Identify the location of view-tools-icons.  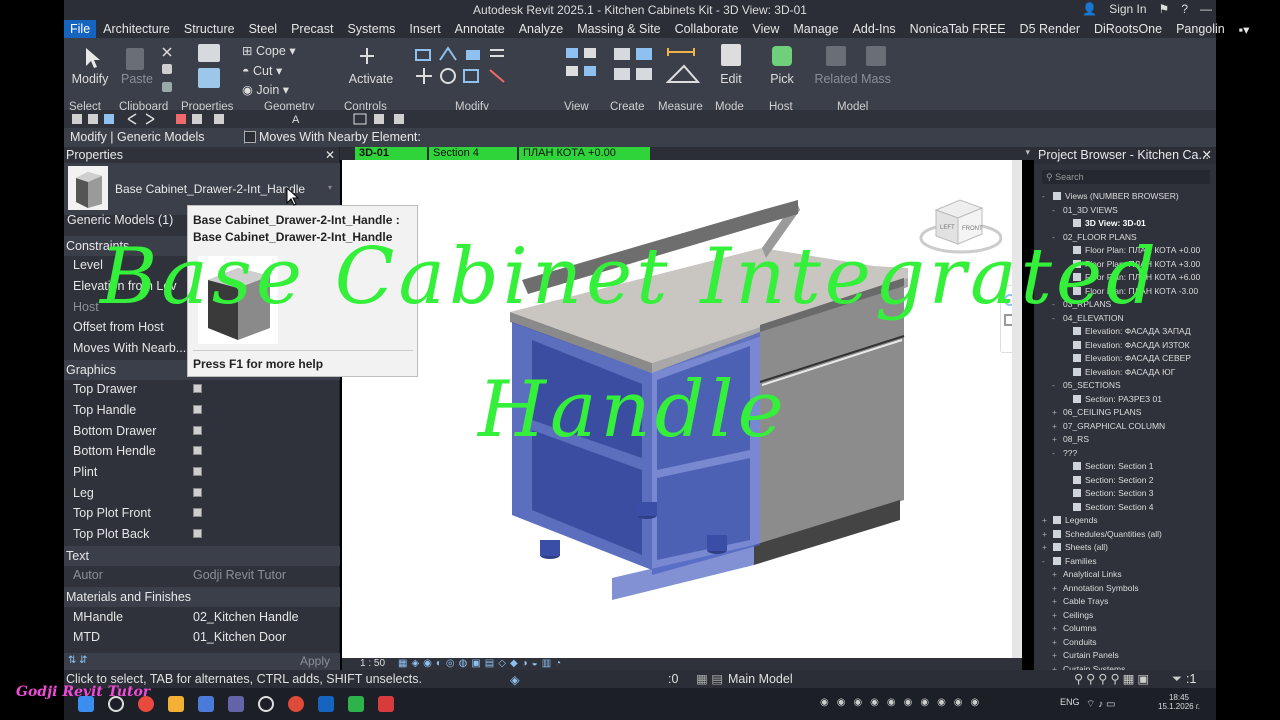
(588, 69).